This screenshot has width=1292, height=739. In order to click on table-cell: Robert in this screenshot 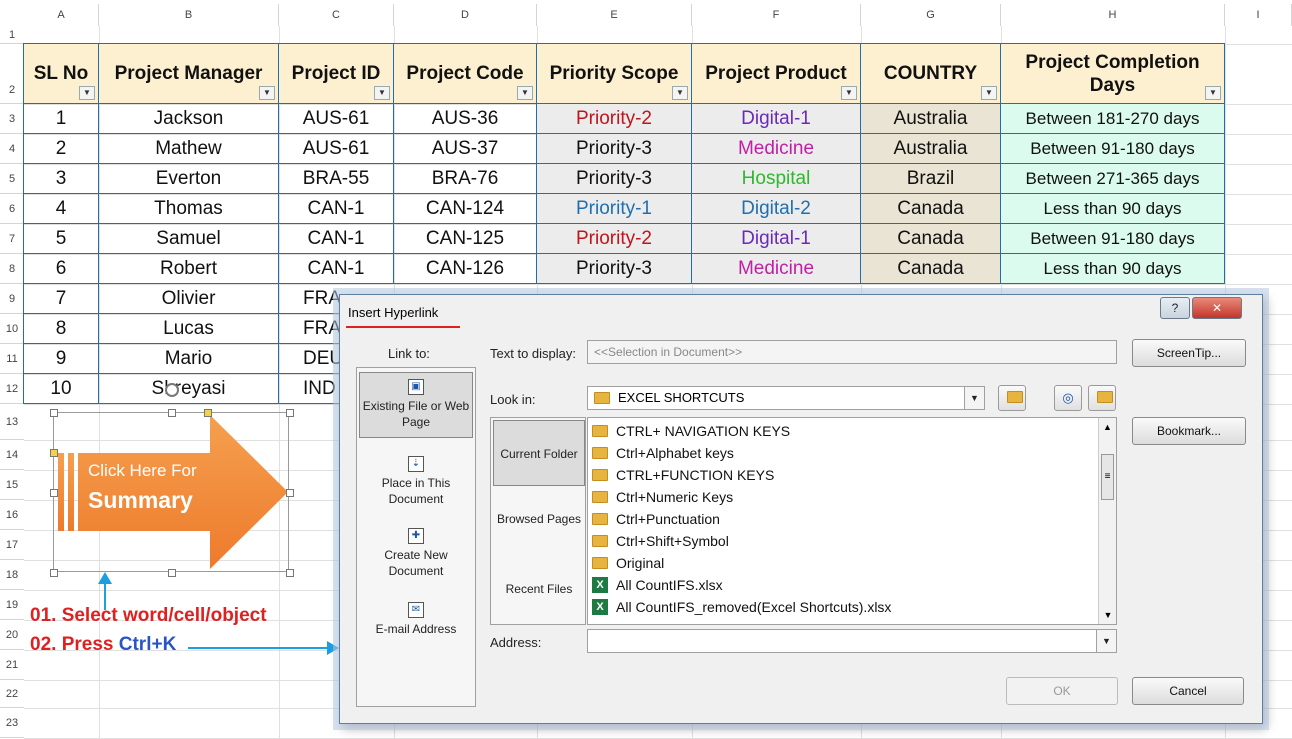, I will do `click(189, 269)`.